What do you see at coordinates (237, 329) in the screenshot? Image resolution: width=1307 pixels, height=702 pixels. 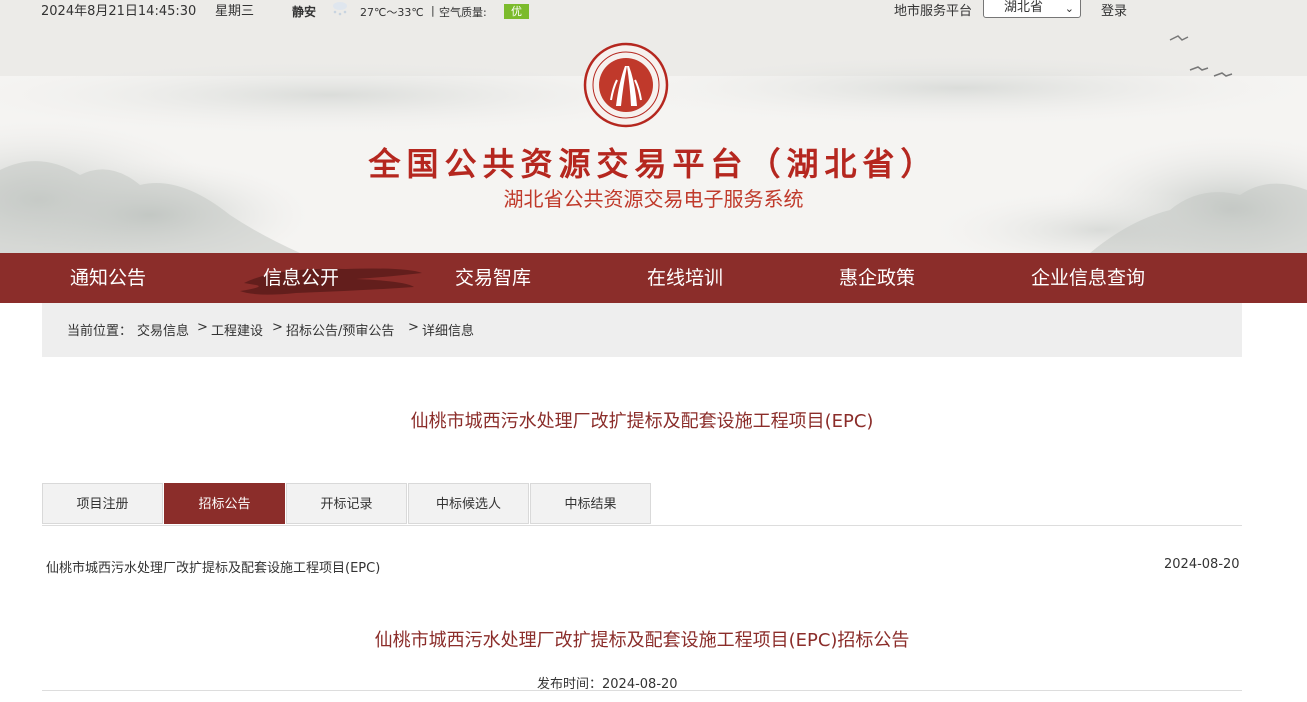 I see `breadcrumb-item-construction: 工程建设` at bounding box center [237, 329].